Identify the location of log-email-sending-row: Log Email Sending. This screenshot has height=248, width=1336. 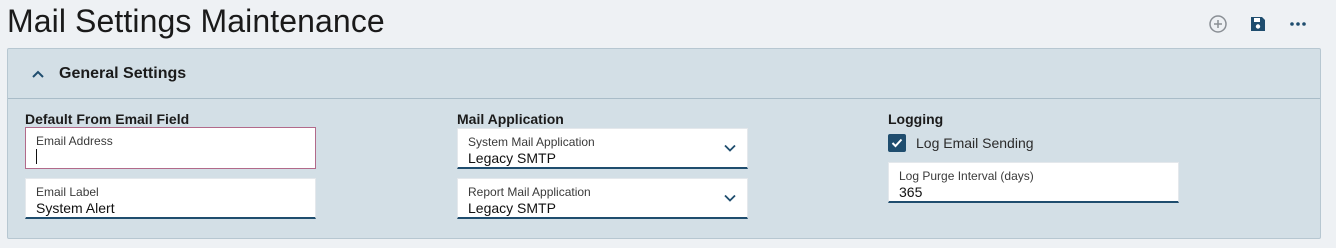
(961, 143).